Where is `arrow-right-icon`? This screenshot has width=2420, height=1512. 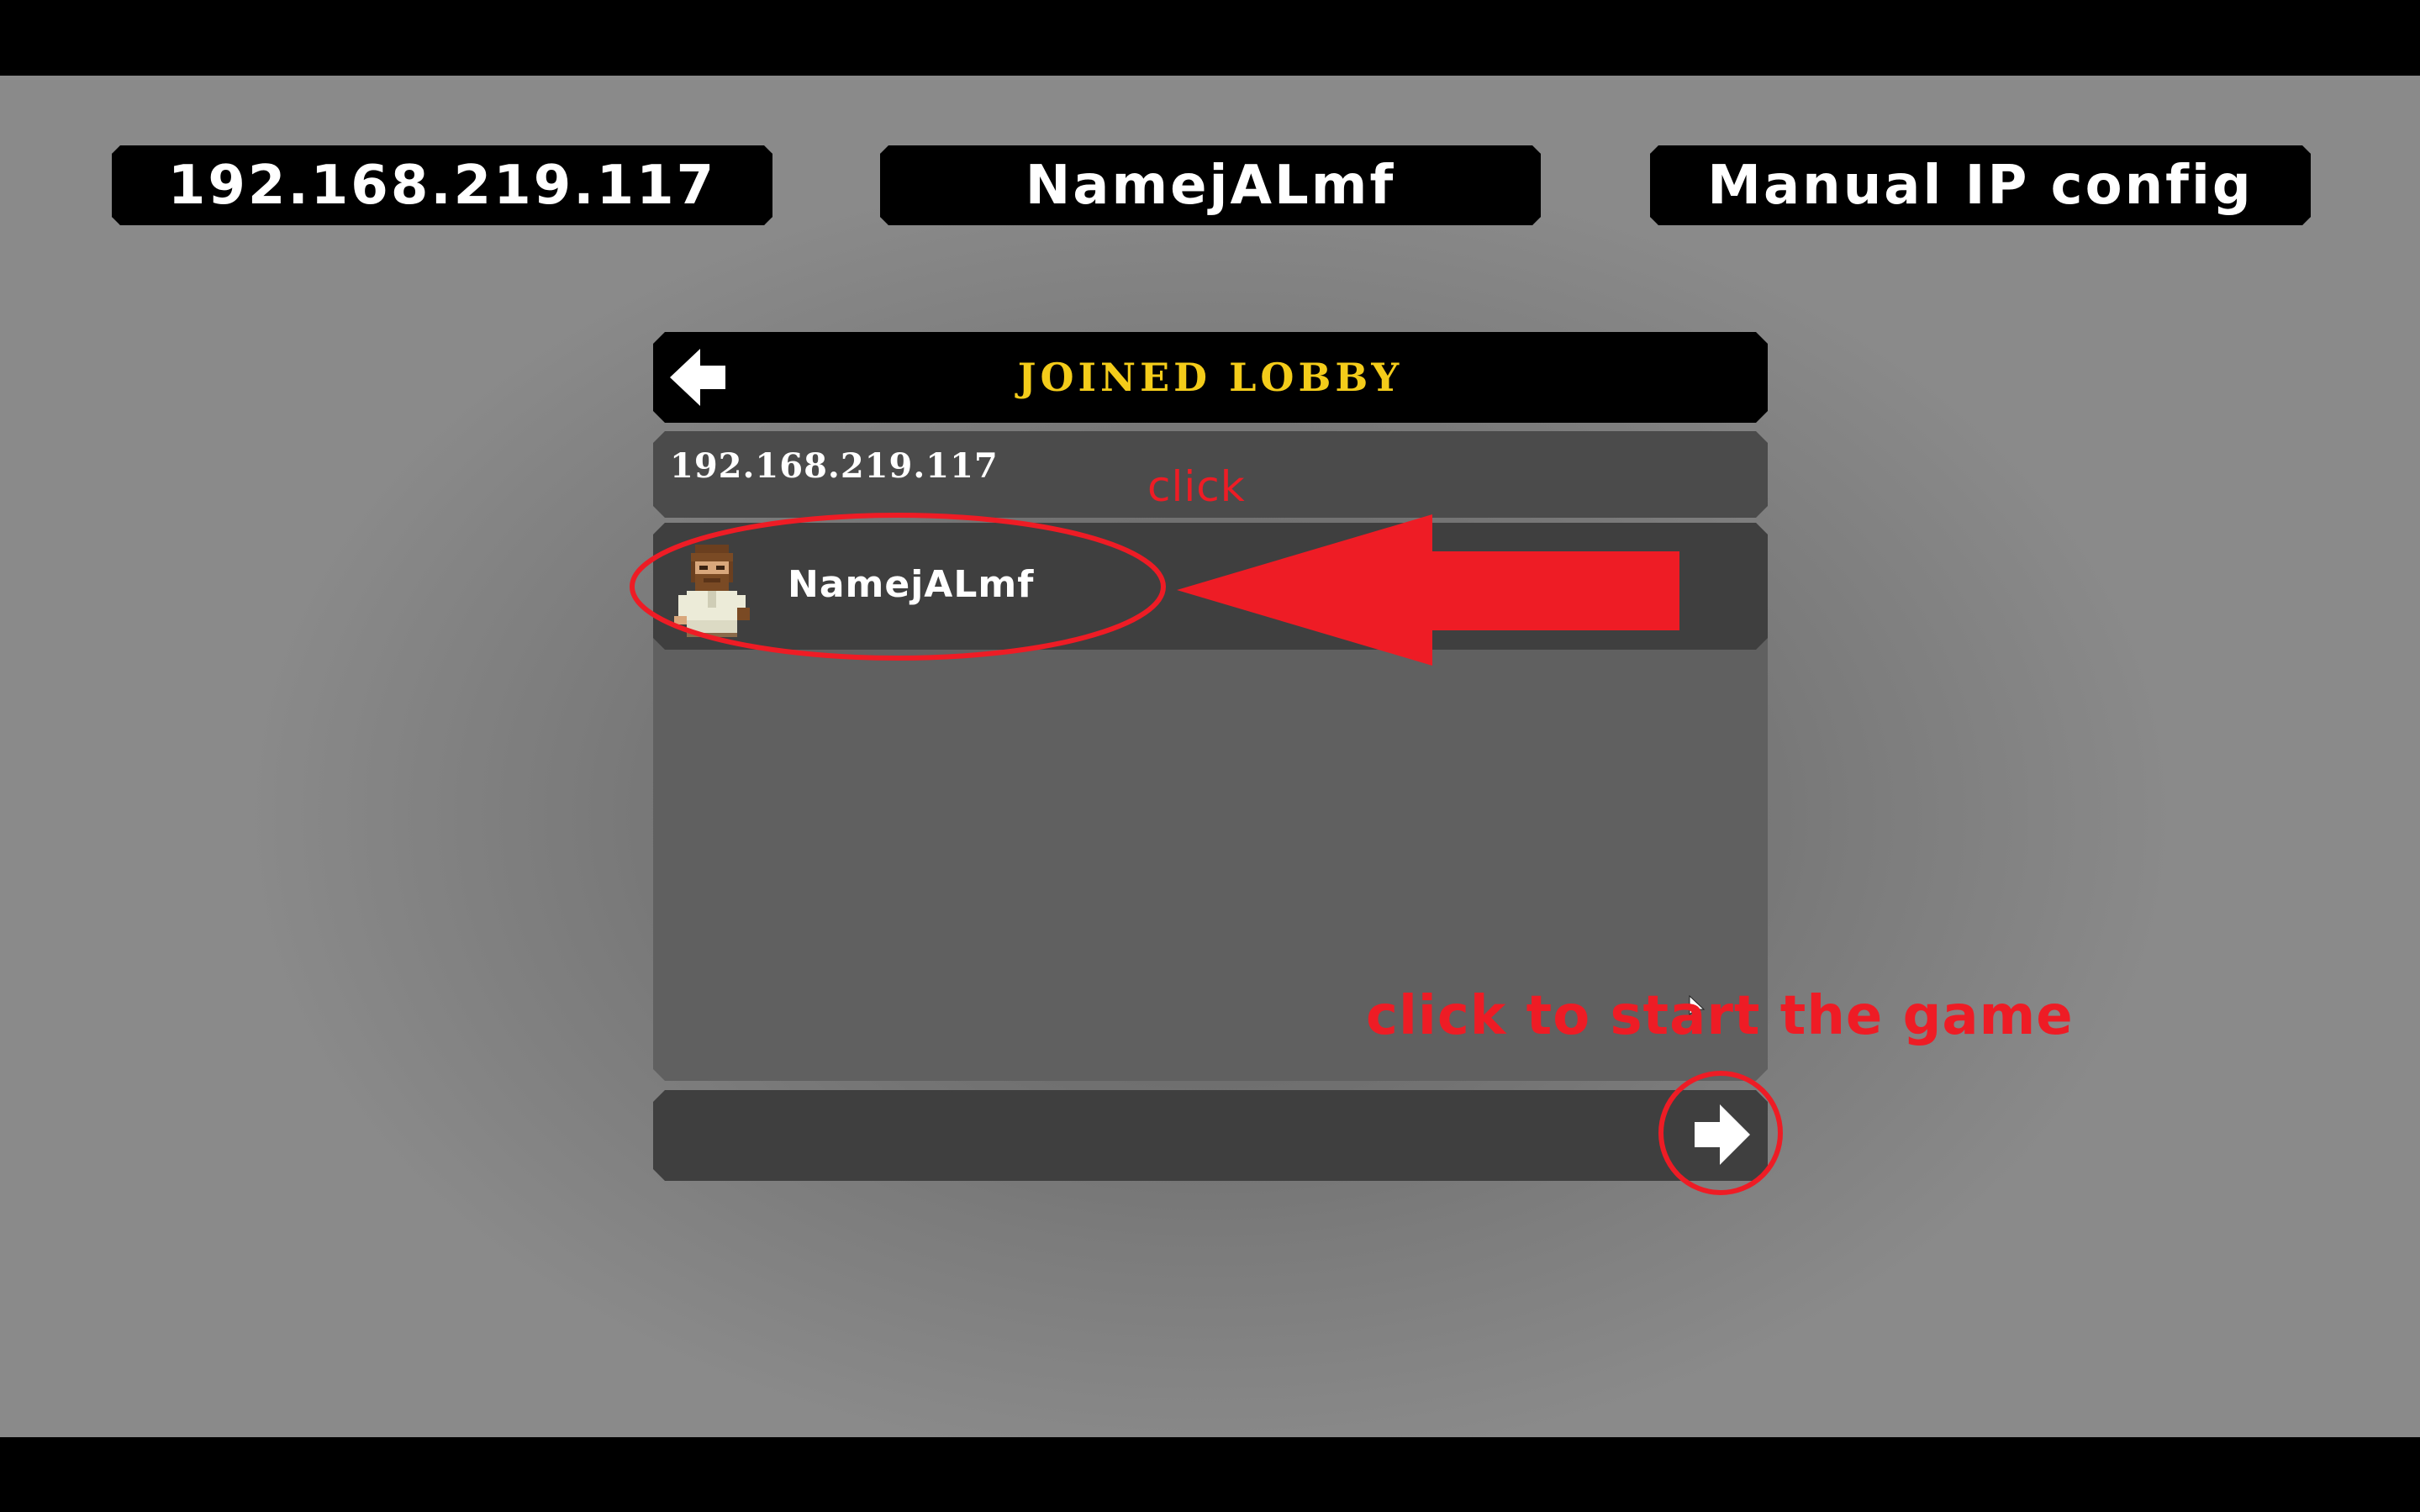
arrow-right-icon is located at coordinates (1722, 1134).